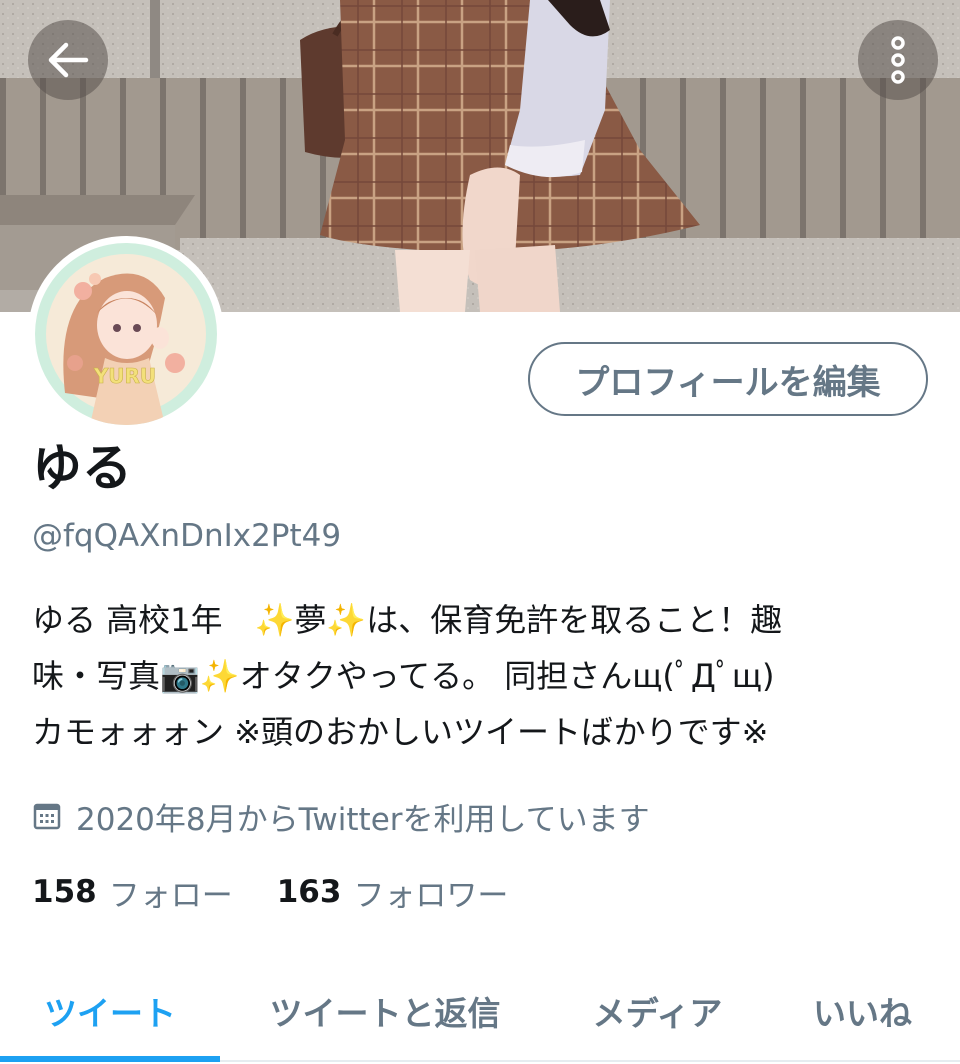 The image size is (960, 1064). Describe the element at coordinates (64, 892) in the screenshot. I see `following-count: 158` at that location.